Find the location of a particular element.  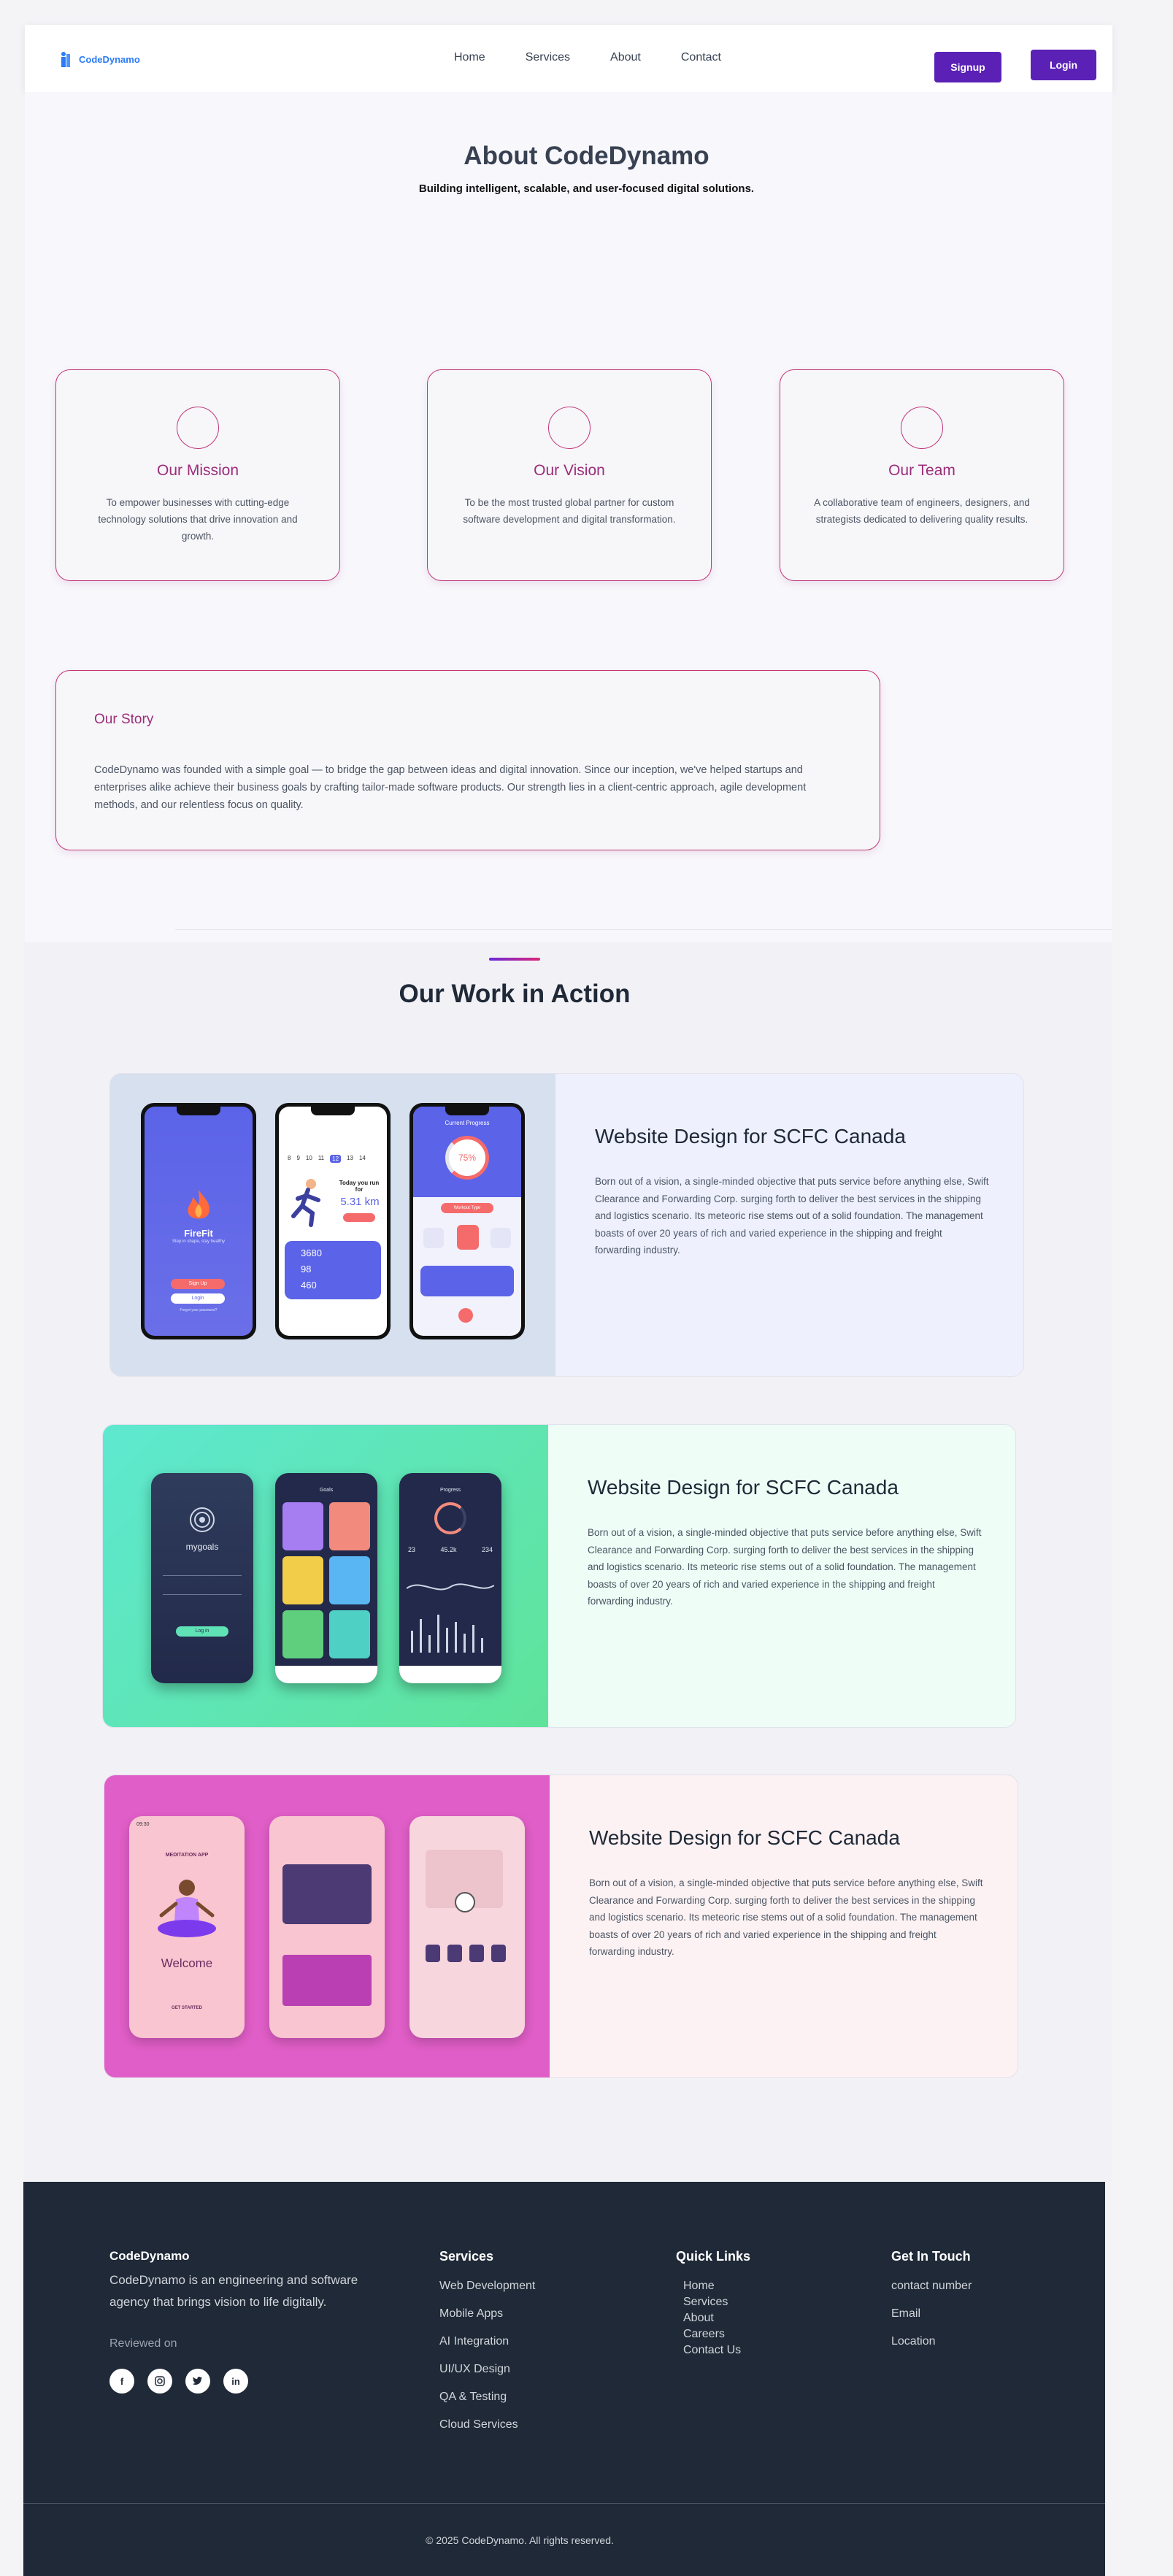

firefit-tagline: Step in shape, stay healthy is located at coordinates (199, 1241).